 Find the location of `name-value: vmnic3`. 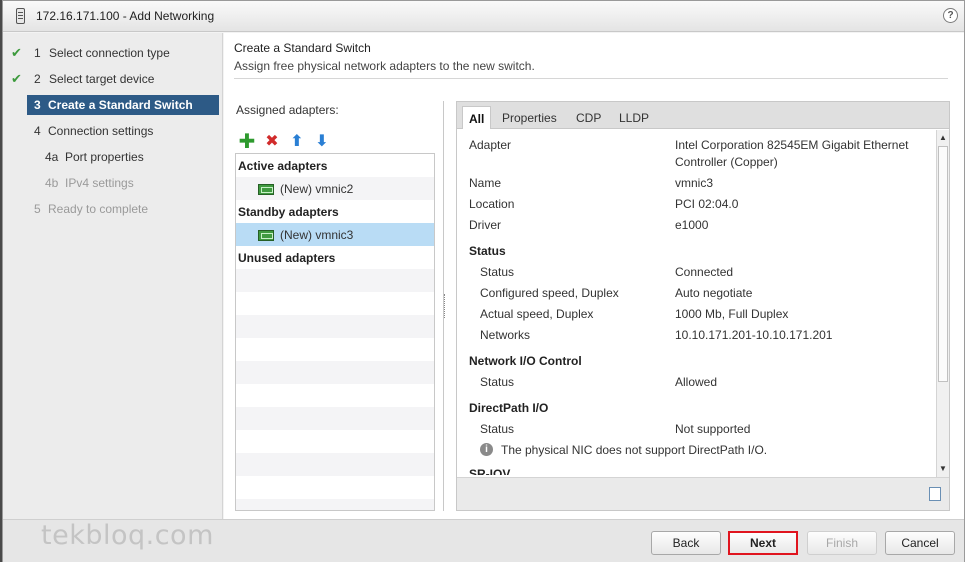

name-value: vmnic3 is located at coordinates (694, 183).